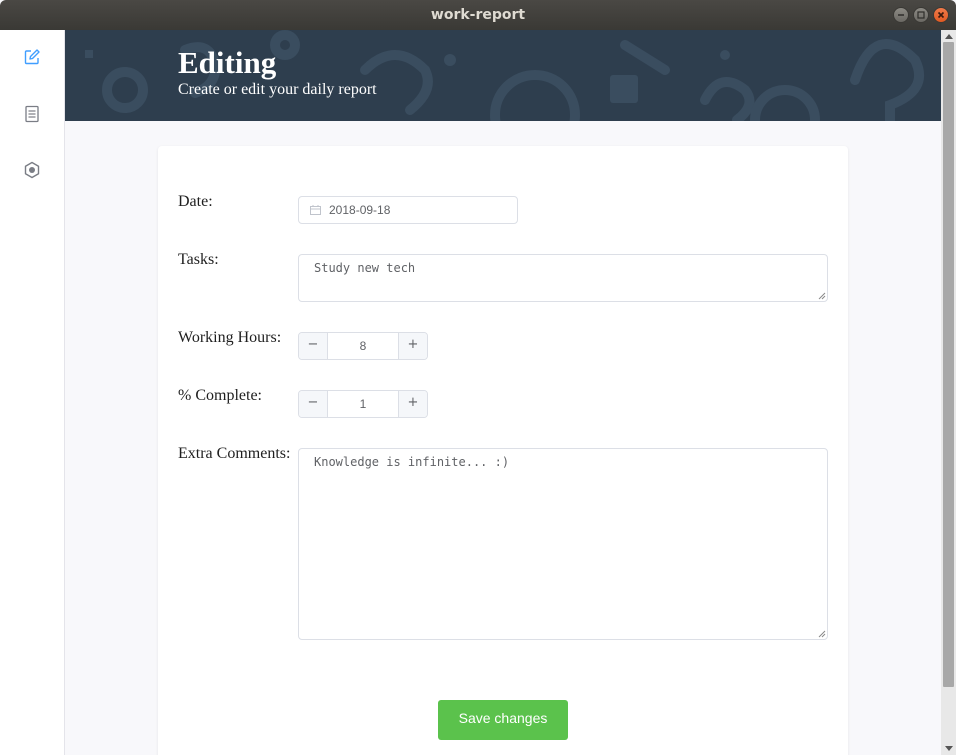  What do you see at coordinates (32, 392) in the screenshot?
I see `sidebar` at bounding box center [32, 392].